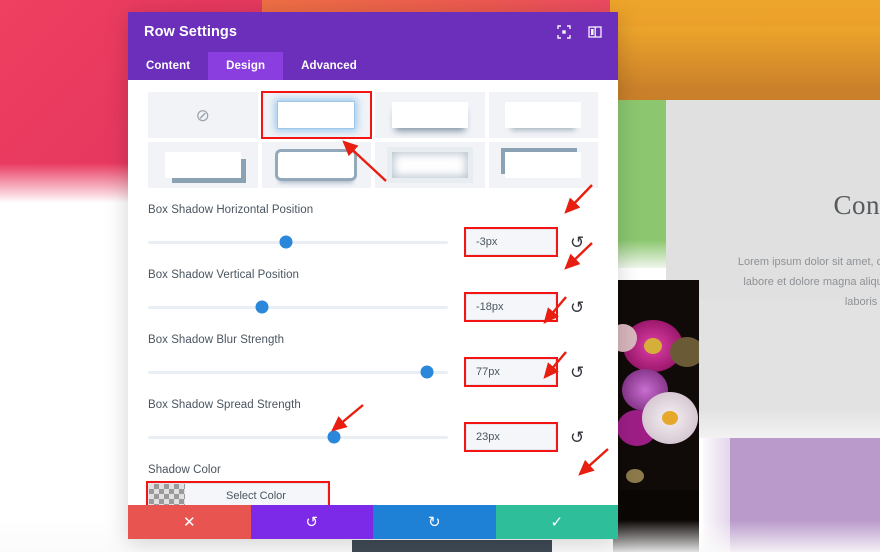 This screenshot has width=880, height=552. Describe the element at coordinates (856, 205) in the screenshot. I see `background-heading: Con` at that location.